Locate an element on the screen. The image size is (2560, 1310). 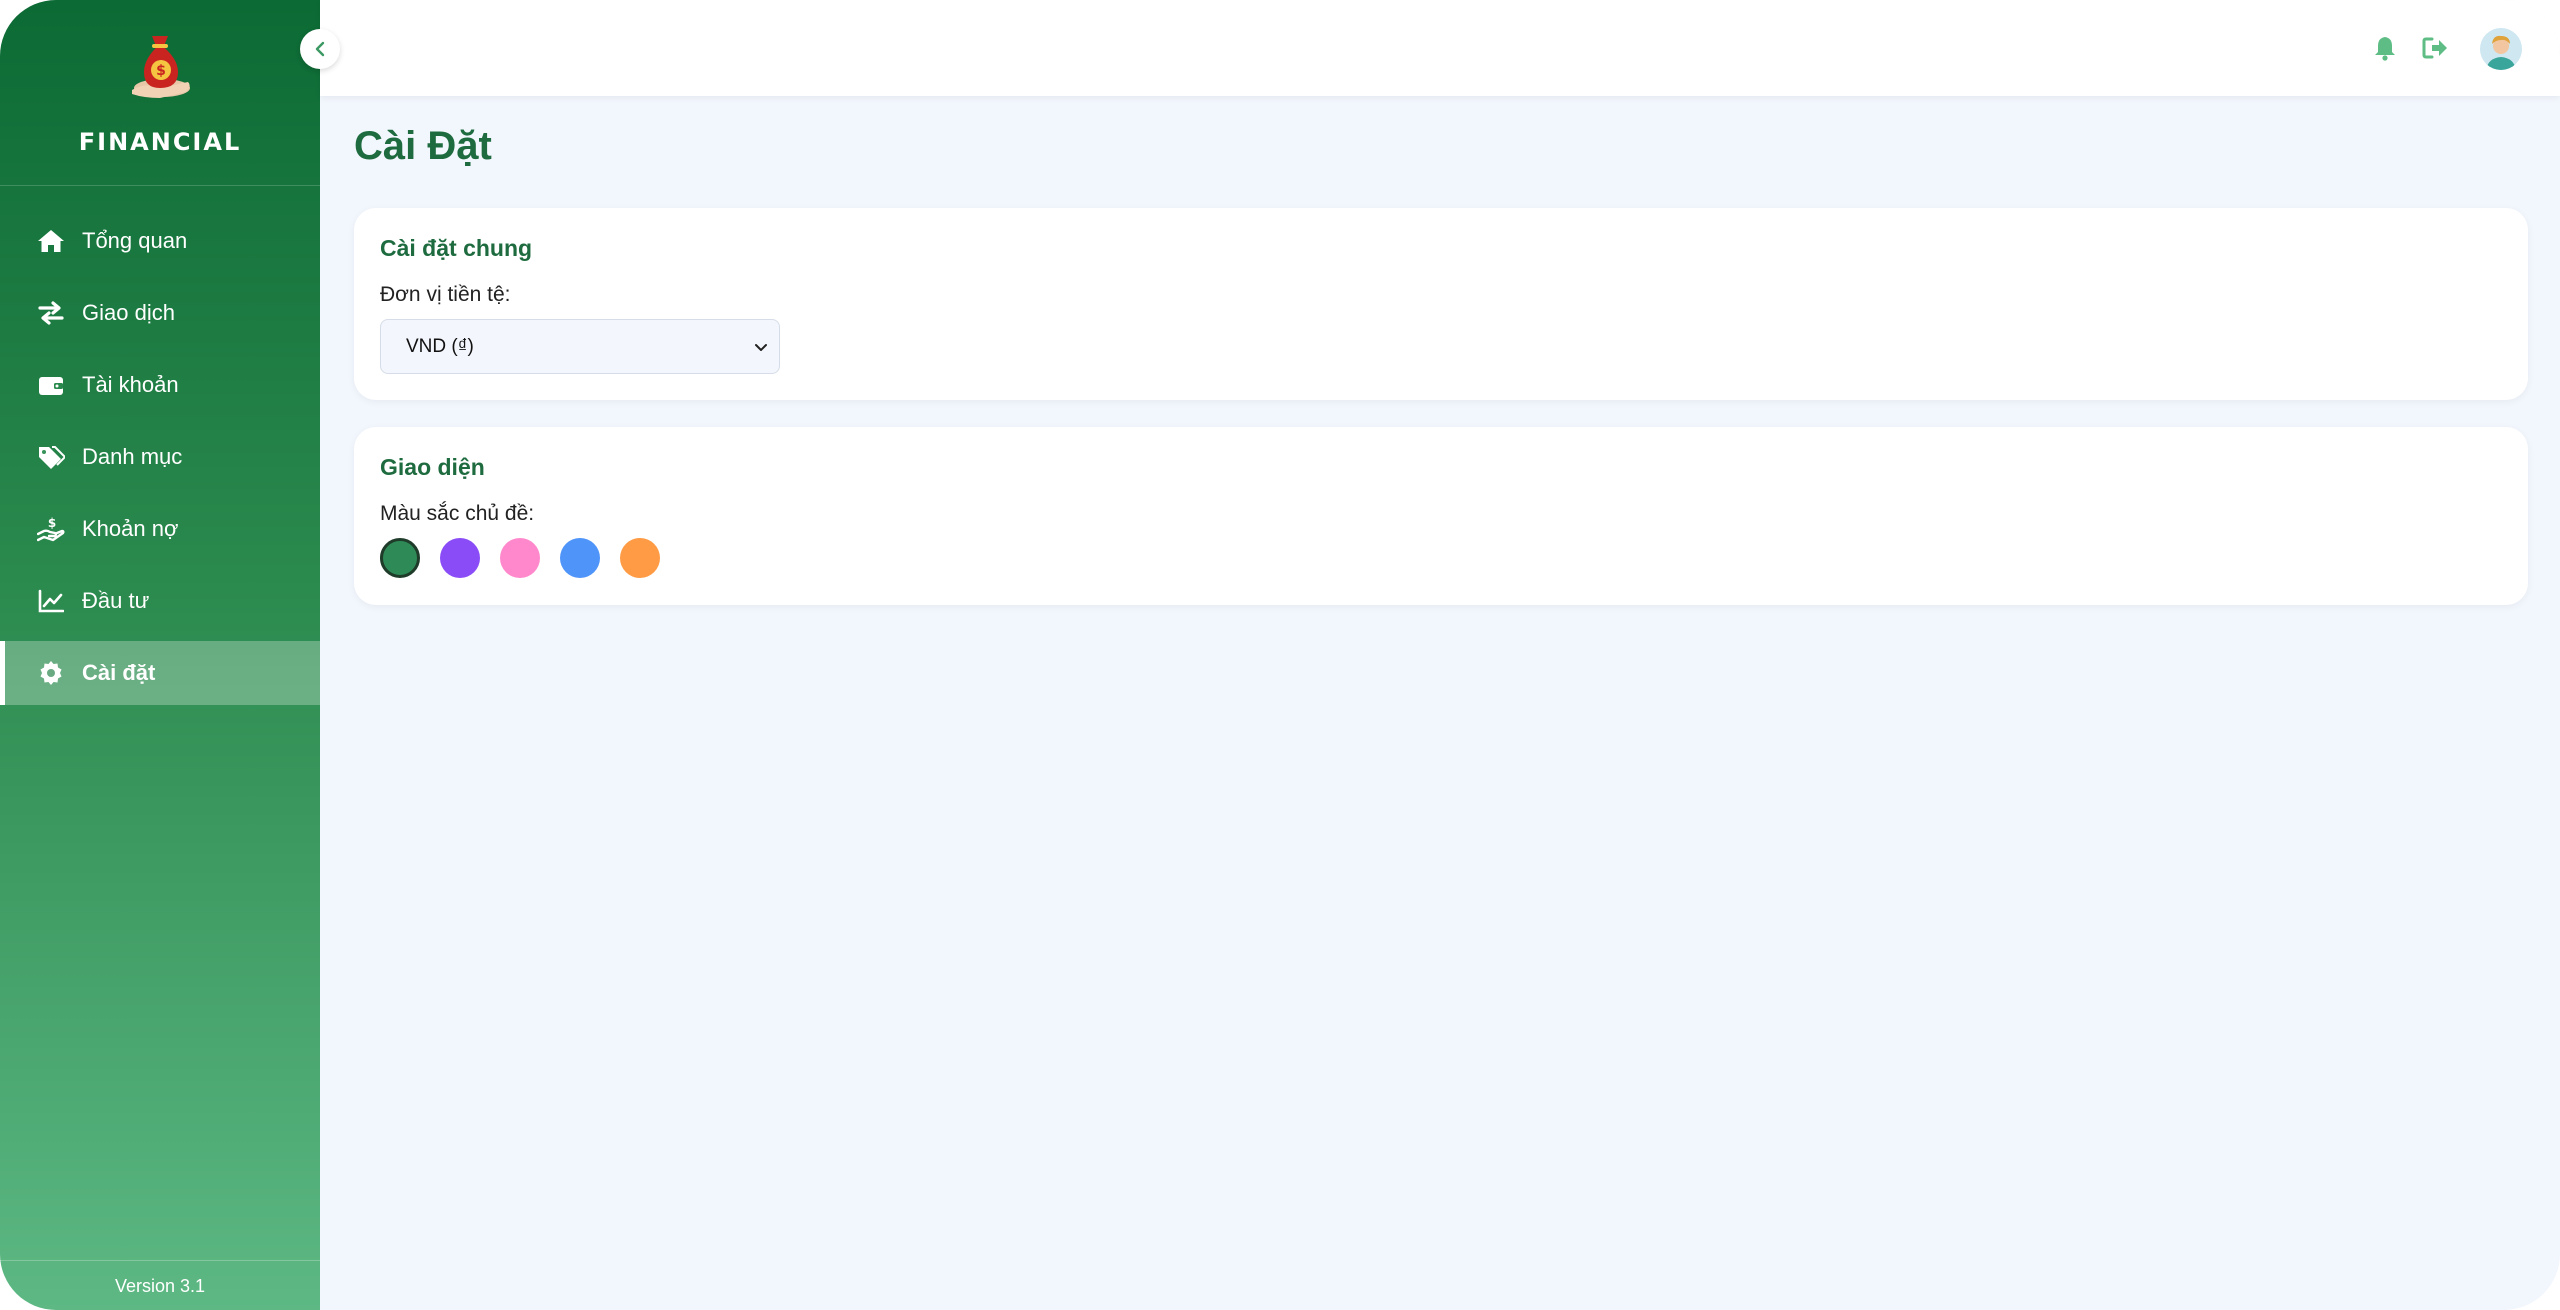
sidebar-item-tai-khoan: Tài khoản is located at coordinates (160, 385).